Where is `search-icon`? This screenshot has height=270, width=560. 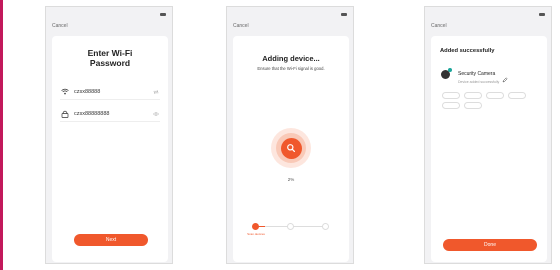
search-icon is located at coordinates (291, 148).